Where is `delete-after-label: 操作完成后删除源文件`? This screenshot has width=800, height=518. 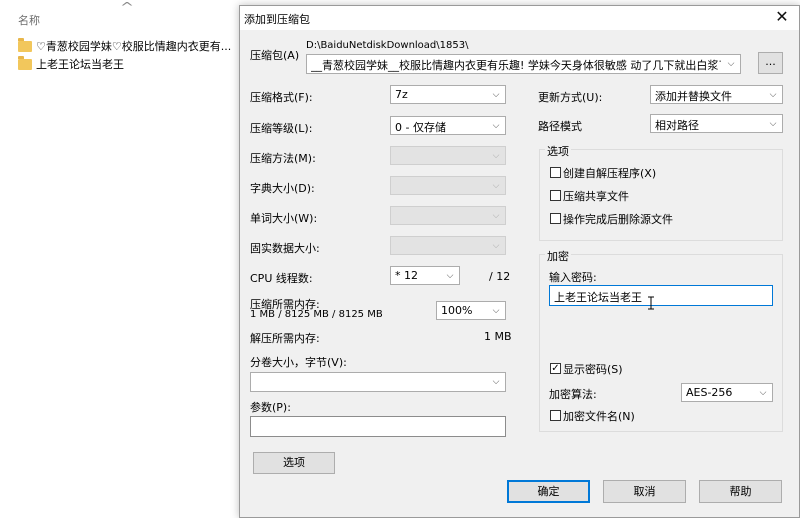
delete-after-label: 操作完成后删除源文件 is located at coordinates (618, 219).